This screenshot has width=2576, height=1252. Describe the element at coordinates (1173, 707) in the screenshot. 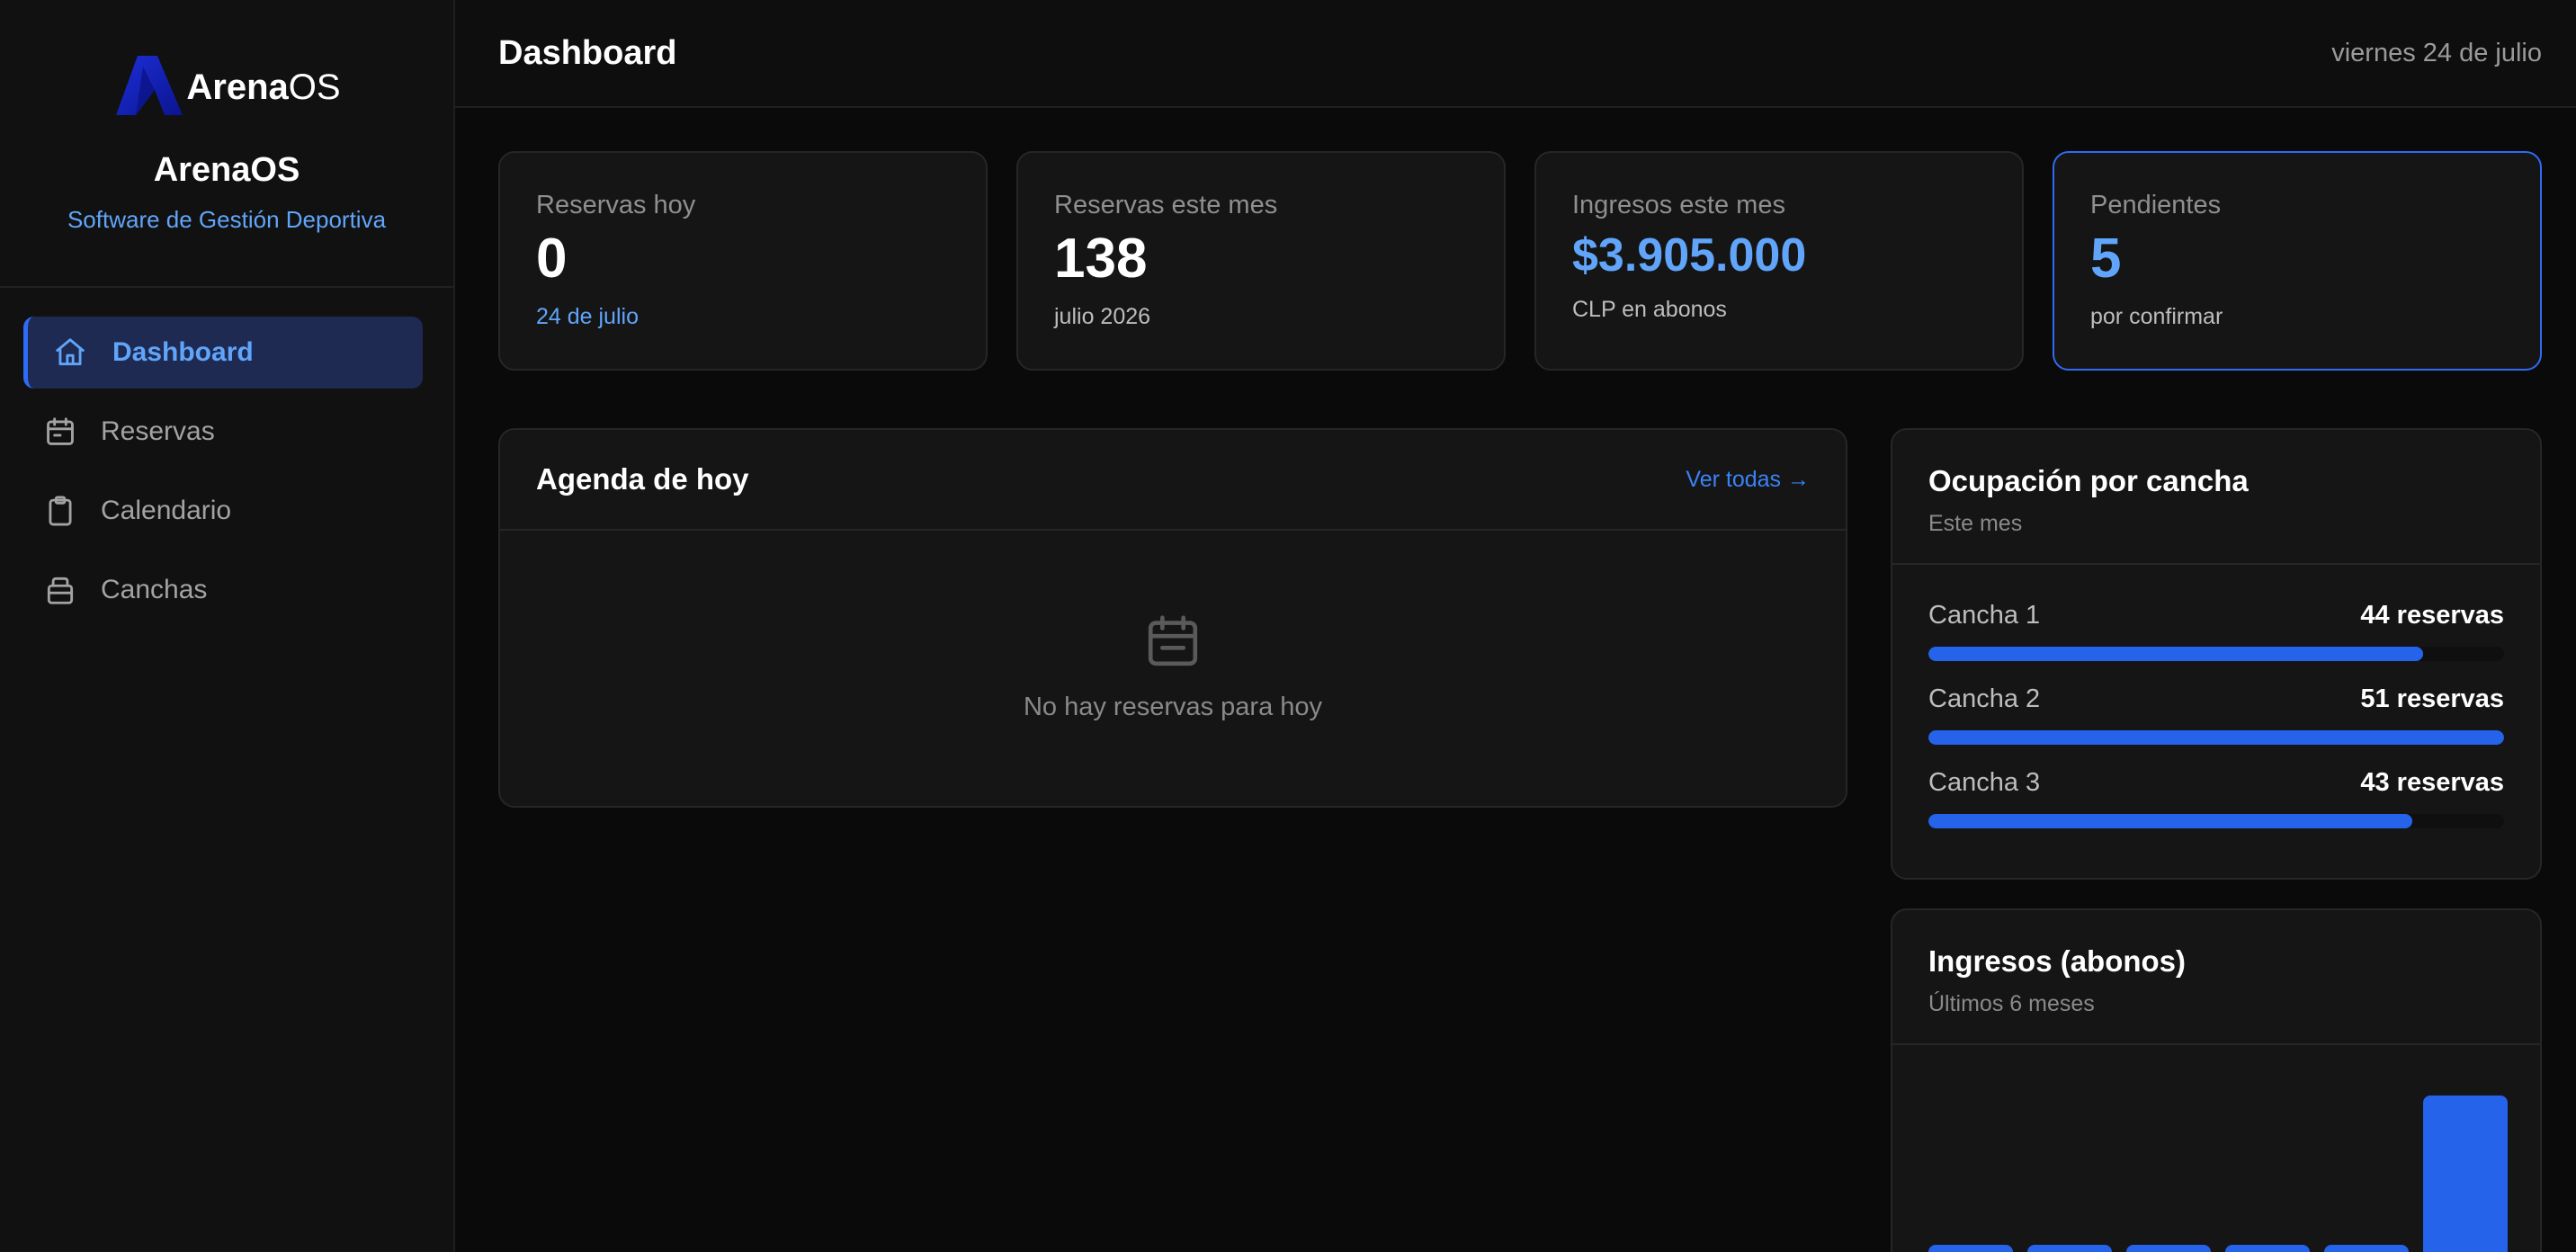

I see `empty-message: No hay reservas para hoy` at that location.